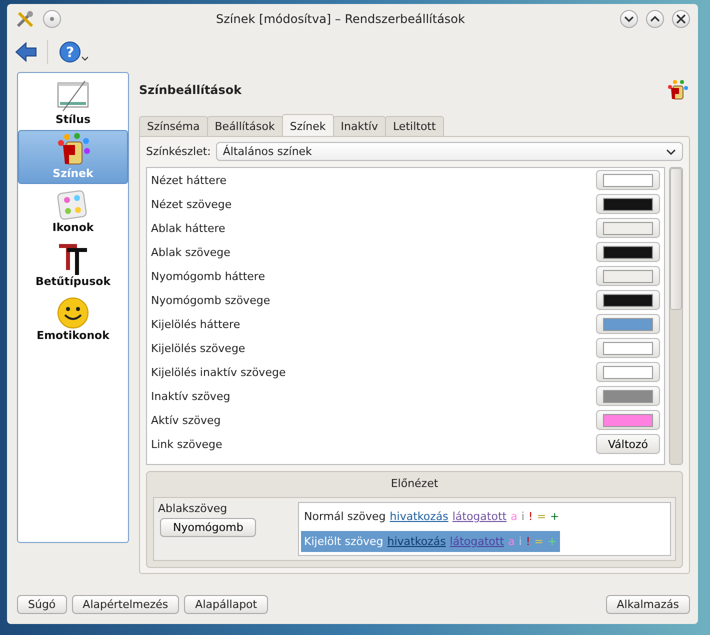 The height and width of the screenshot is (635, 710). What do you see at coordinates (73, 312) in the screenshot?
I see `smiley-icon` at bounding box center [73, 312].